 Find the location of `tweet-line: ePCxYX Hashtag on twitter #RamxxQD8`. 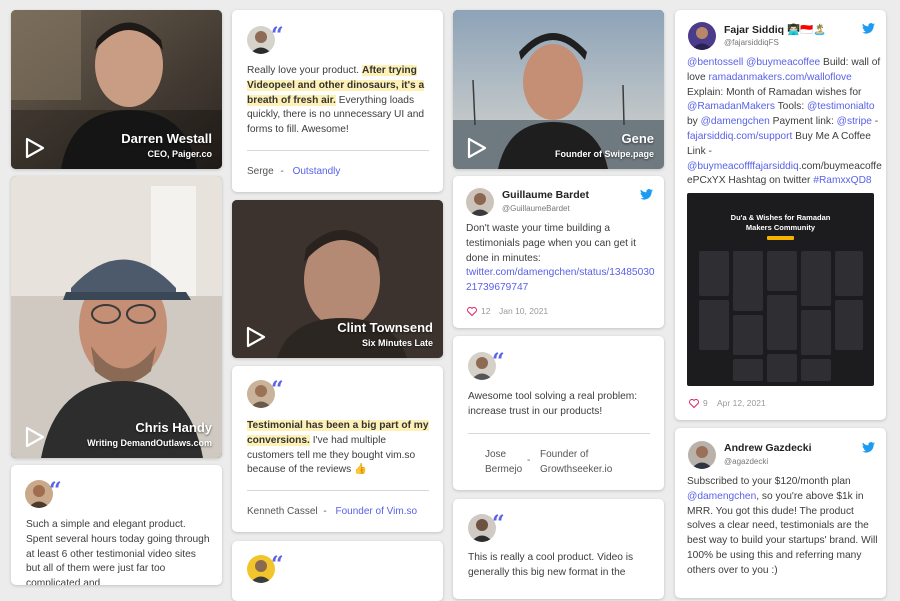

tweet-line: ePCxYX Hashtag on twitter #RamxxQD8 is located at coordinates (784, 181).